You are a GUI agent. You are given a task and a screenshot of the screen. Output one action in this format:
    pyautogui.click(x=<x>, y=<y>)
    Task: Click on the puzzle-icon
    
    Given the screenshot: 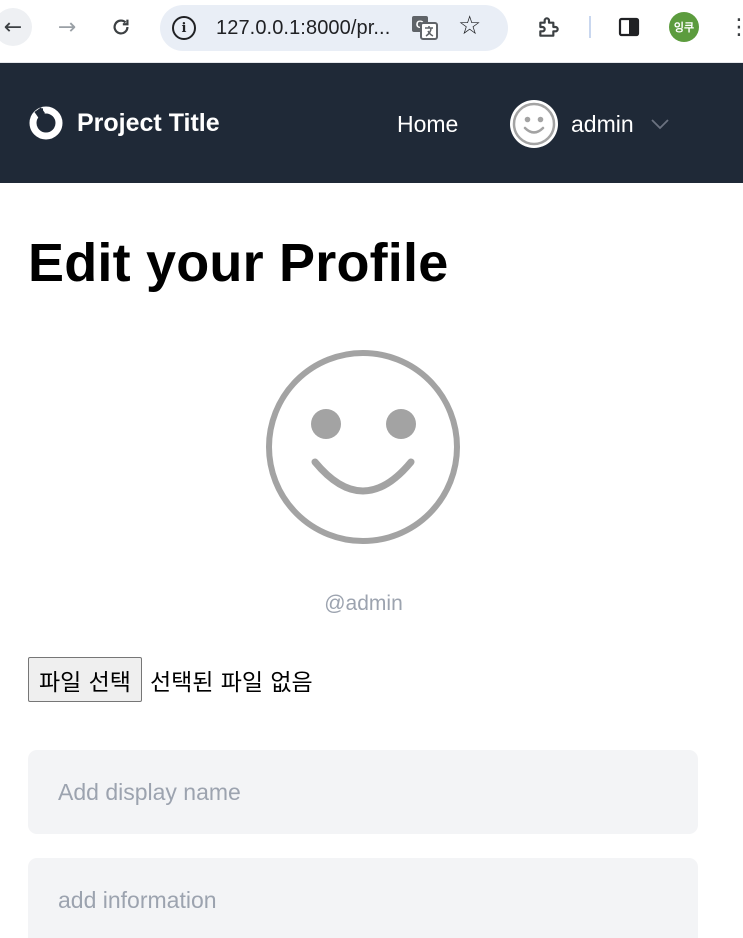 What is the action you would take?
    pyautogui.click(x=549, y=27)
    